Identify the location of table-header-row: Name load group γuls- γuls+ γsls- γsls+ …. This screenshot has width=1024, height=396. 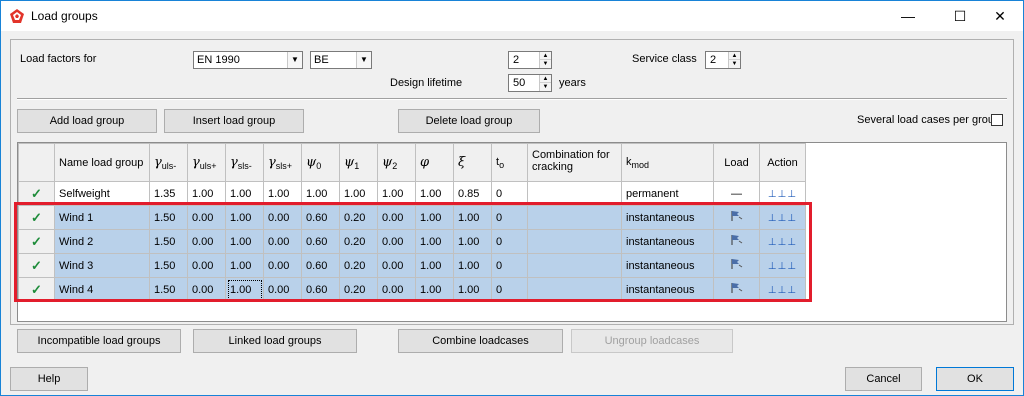
(412, 162).